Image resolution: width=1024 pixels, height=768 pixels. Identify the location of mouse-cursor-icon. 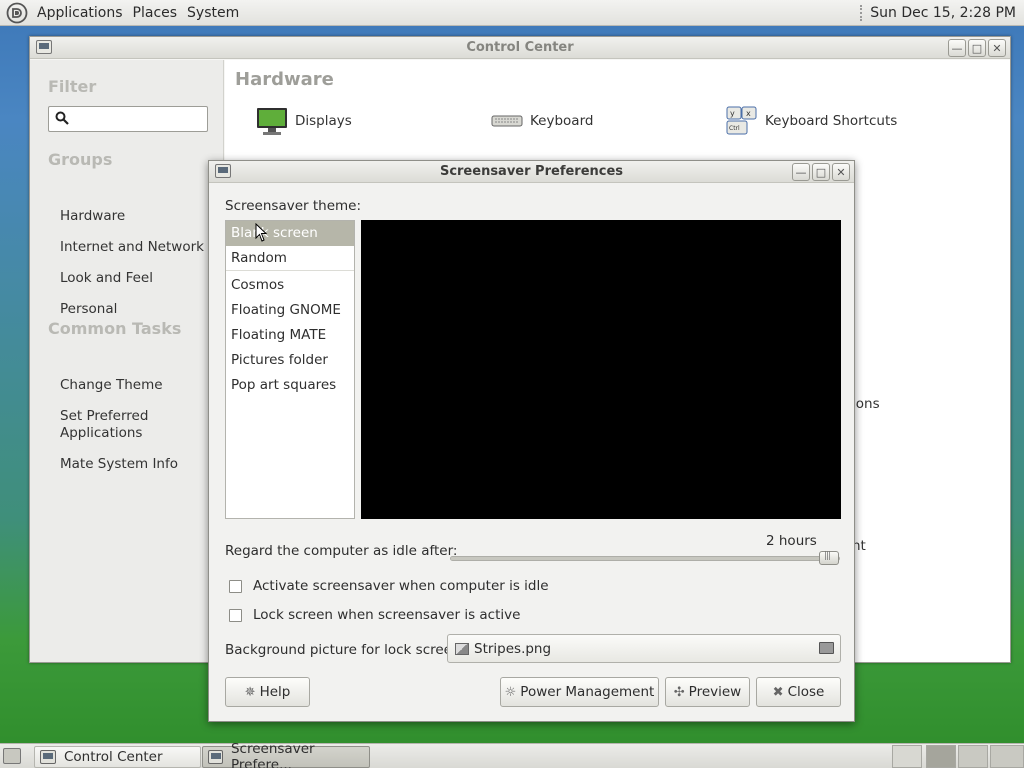
(261, 232).